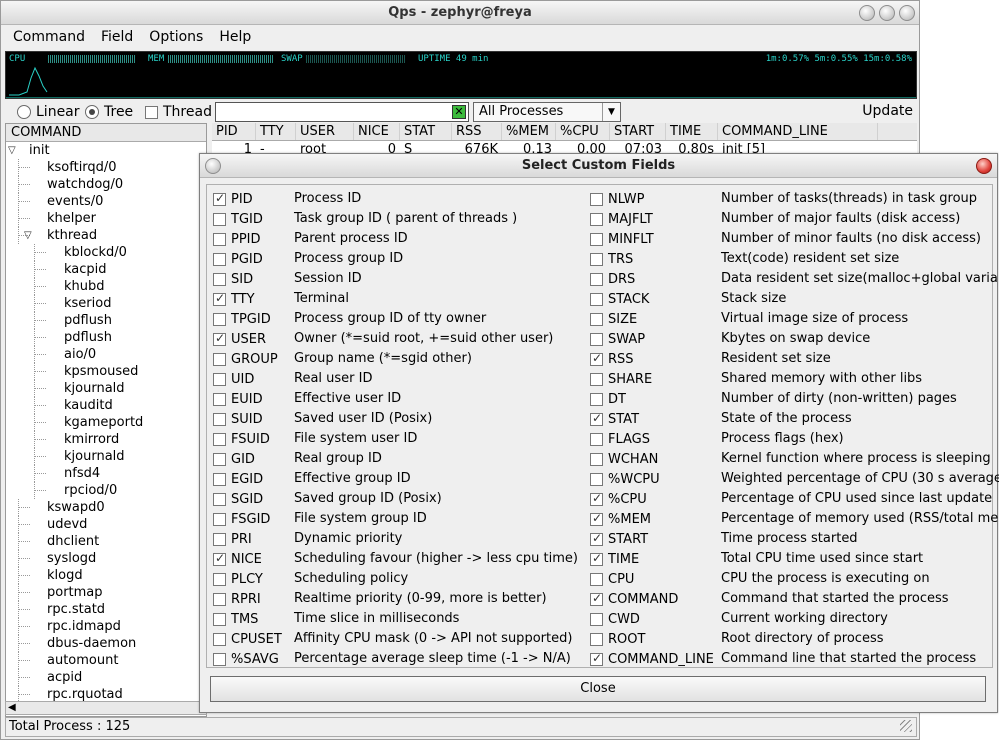  Describe the element at coordinates (342, 112) in the screenshot. I see `search-input: ✕` at that location.